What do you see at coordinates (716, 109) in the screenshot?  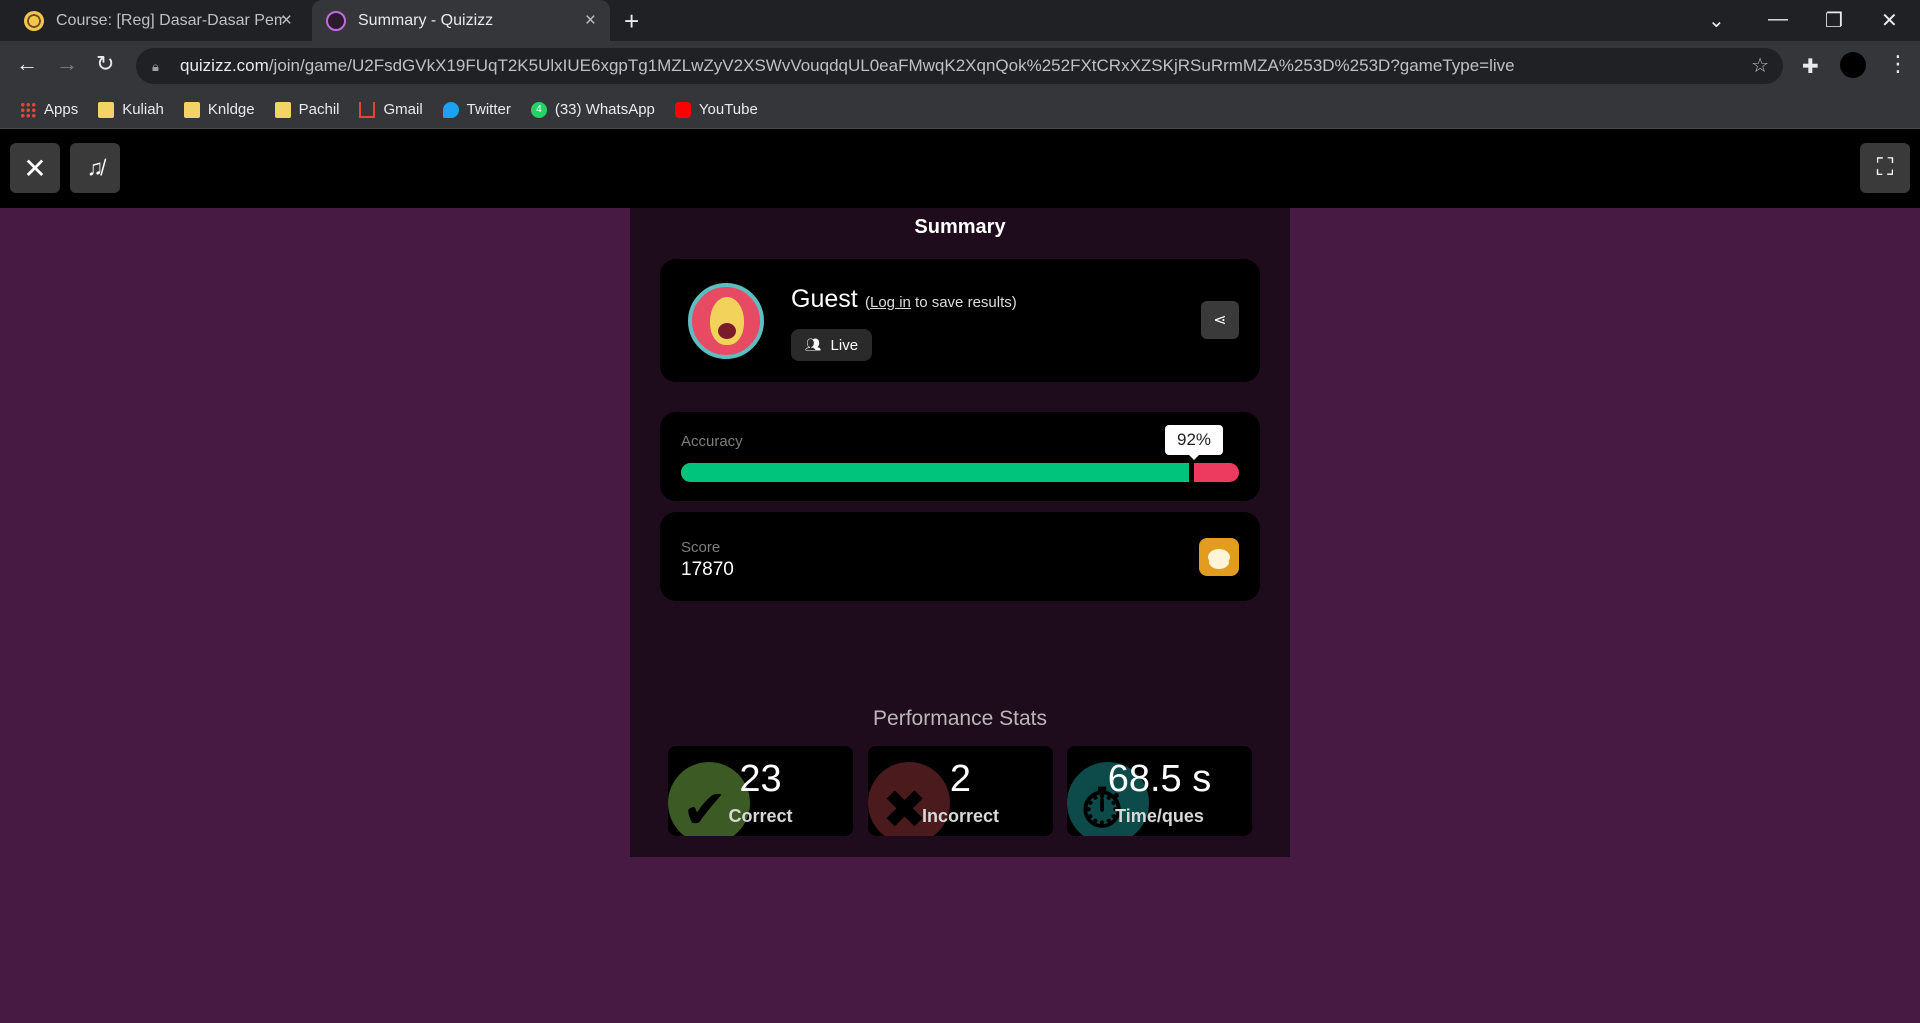 I see `bookmark-youtube: YouTube` at bounding box center [716, 109].